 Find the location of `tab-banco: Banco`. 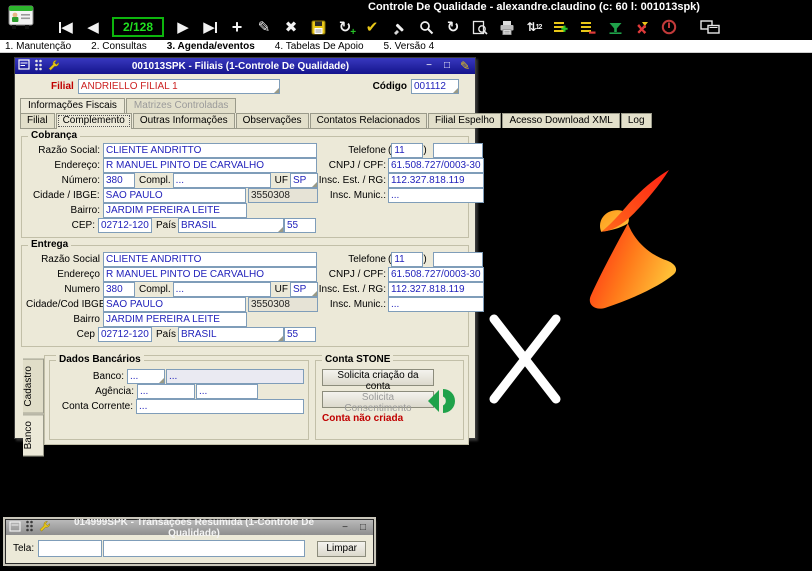

tab-banco: Banco is located at coordinates (33, 434).